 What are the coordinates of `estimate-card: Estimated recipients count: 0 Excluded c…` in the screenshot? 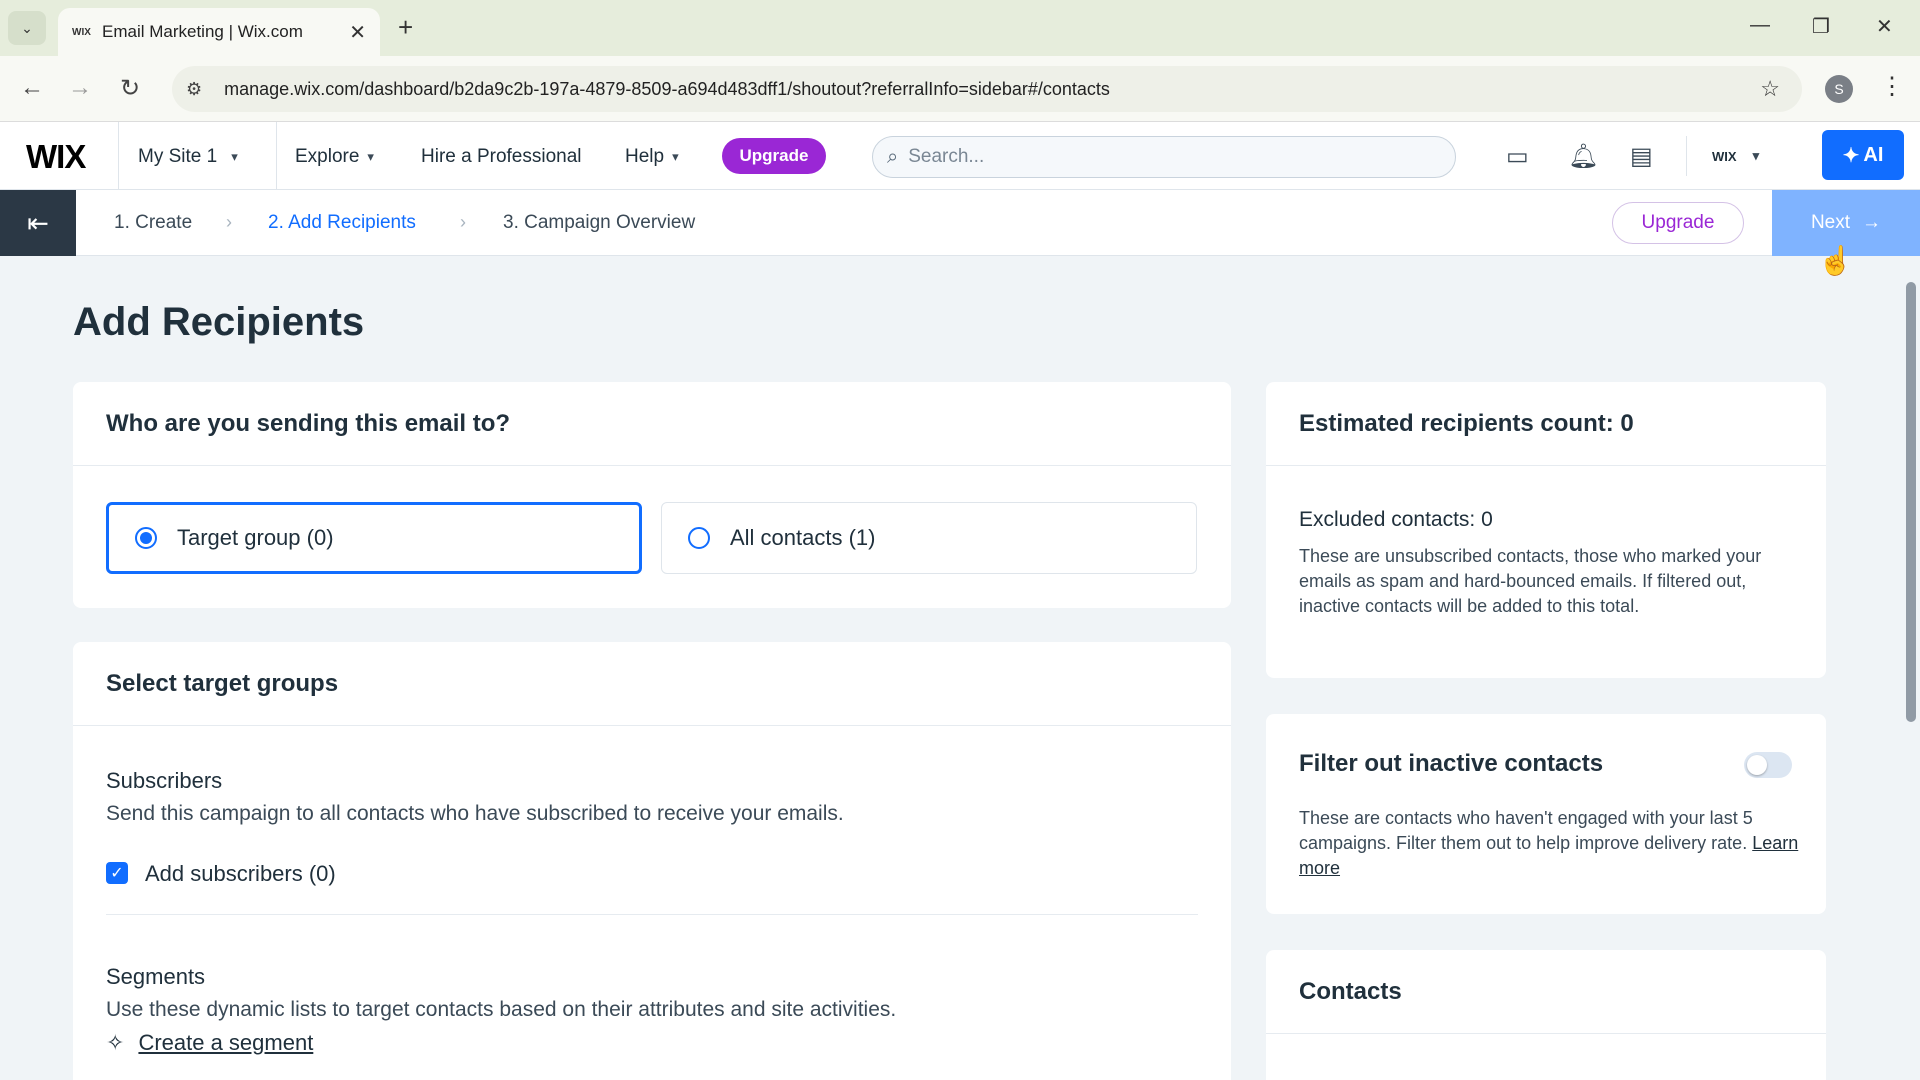 It's located at (1546, 530).